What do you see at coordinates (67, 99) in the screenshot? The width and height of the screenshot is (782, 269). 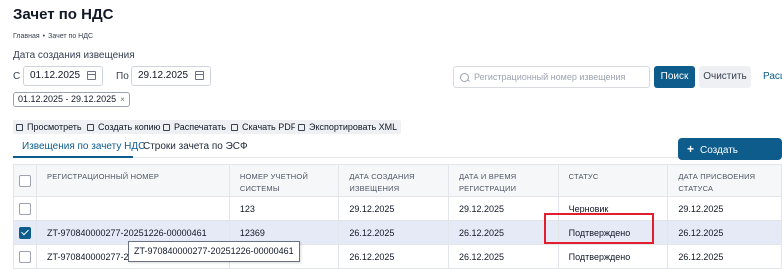 I see `chip-label: 01.12.2025 - 29.12.2025` at bounding box center [67, 99].